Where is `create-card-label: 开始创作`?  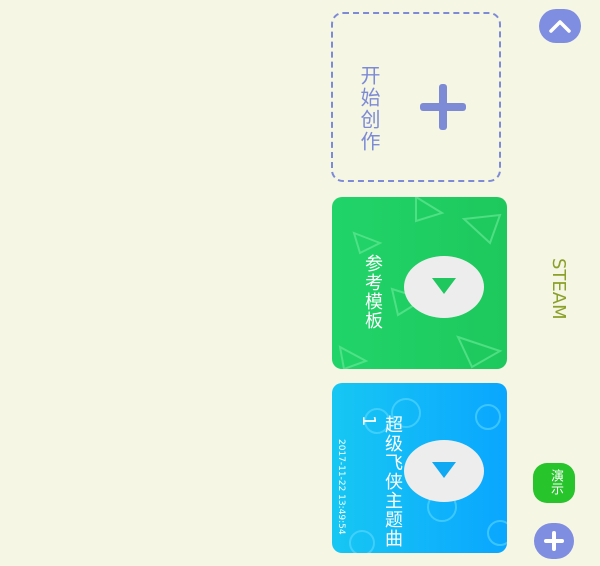
create-card-label: 开始创作 is located at coordinates (369, 109).